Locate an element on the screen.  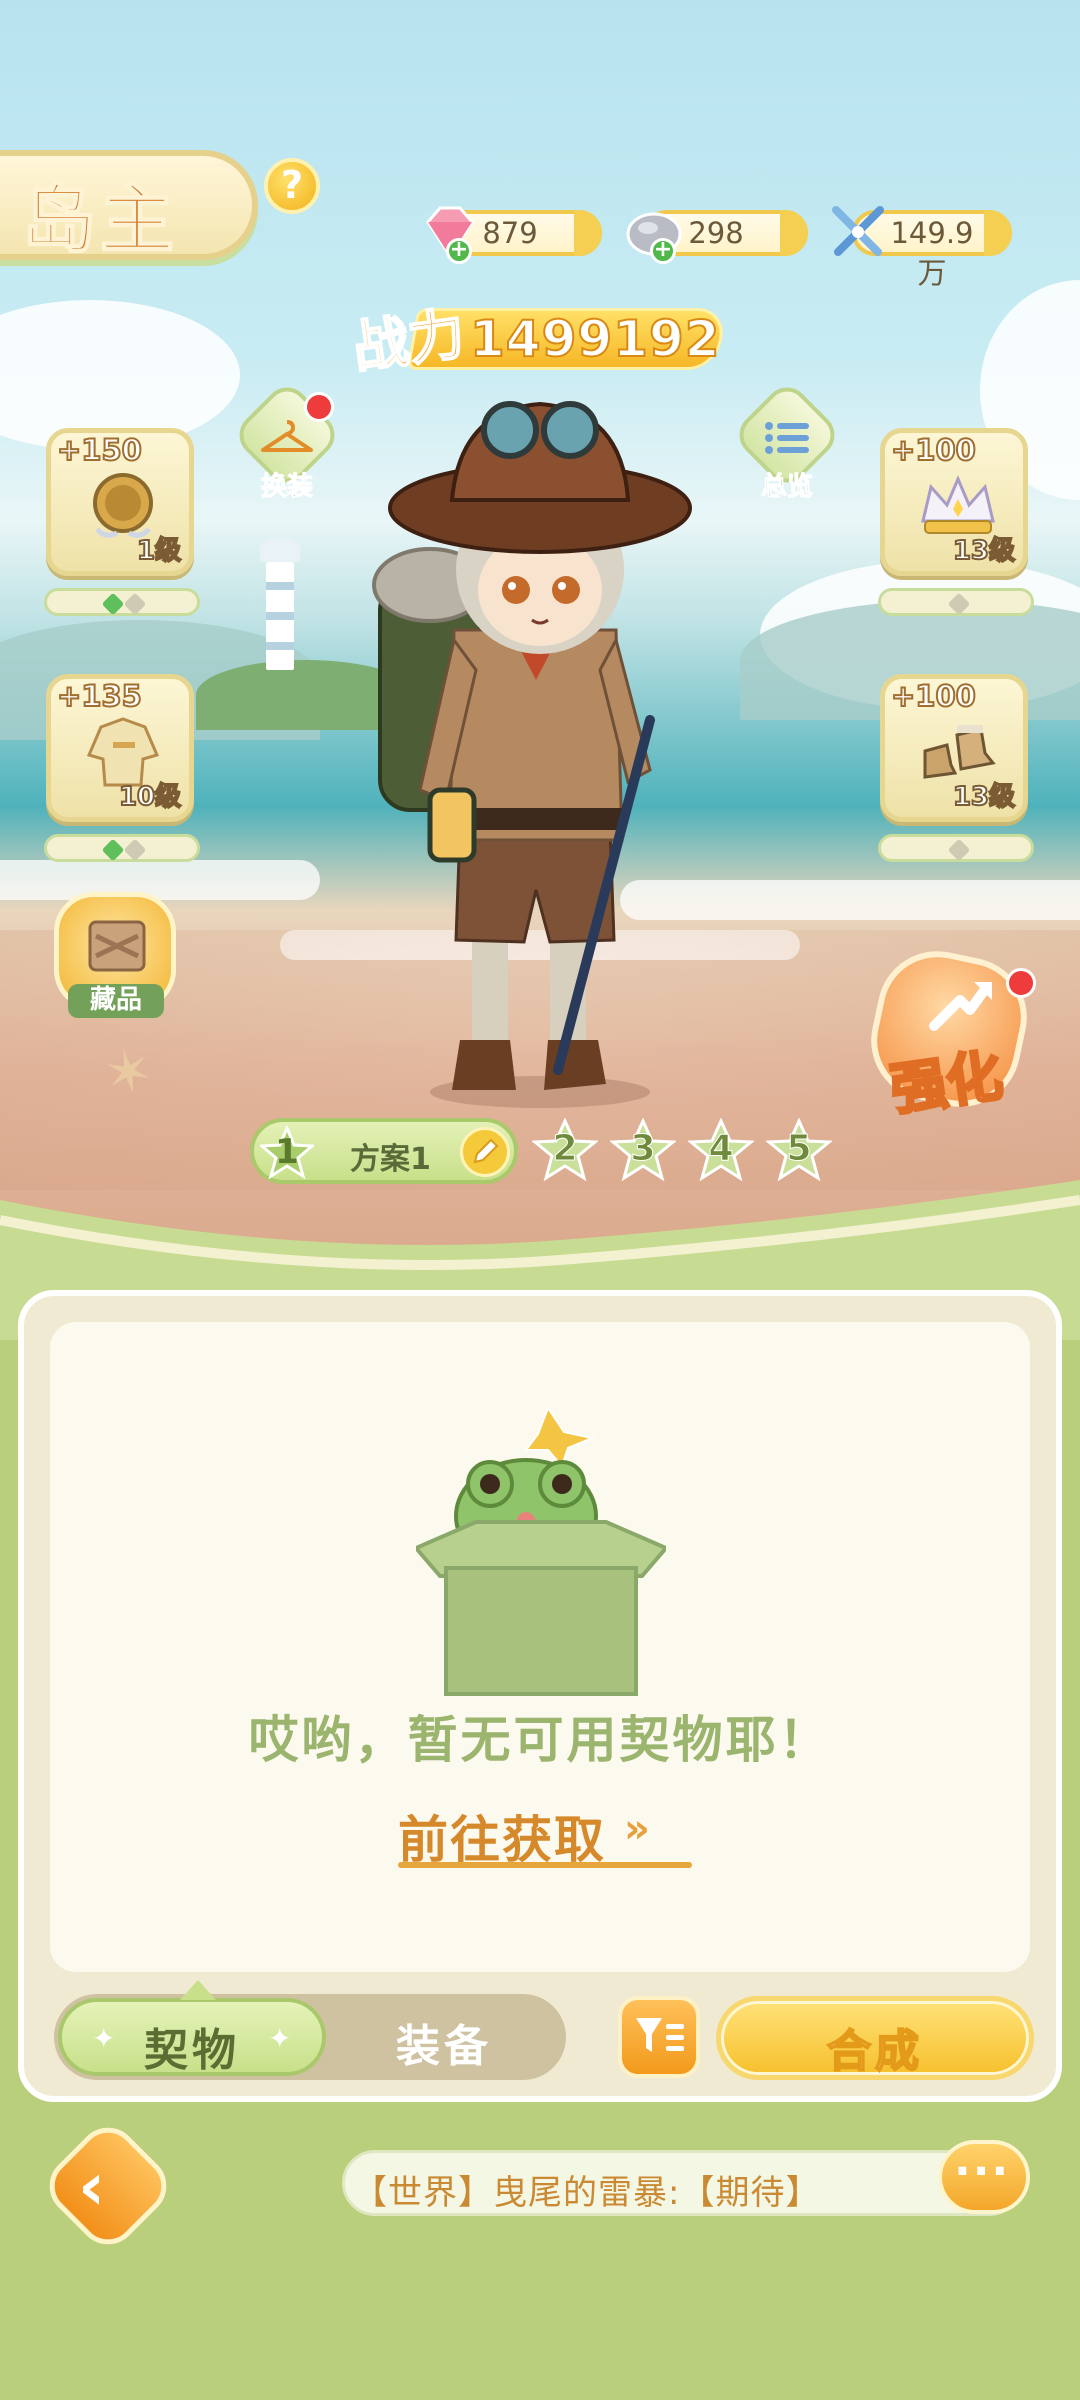
plan-tab-5: 5 is located at coordinates (799, 1150).